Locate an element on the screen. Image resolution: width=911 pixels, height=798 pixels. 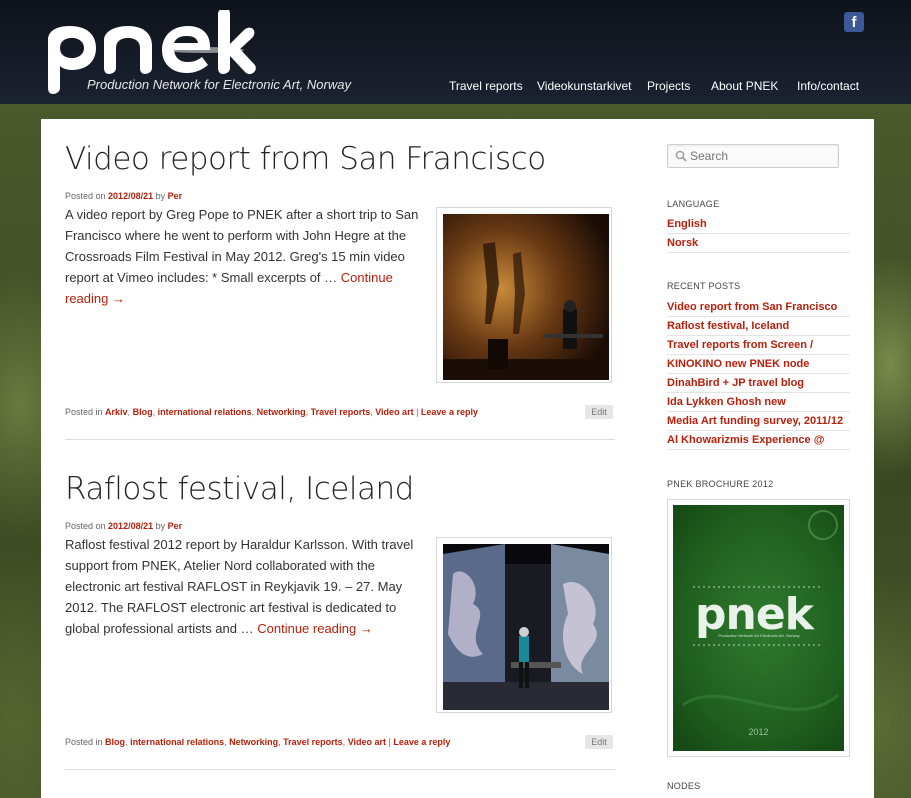
facebook-icon: f is located at coordinates (854, 22).